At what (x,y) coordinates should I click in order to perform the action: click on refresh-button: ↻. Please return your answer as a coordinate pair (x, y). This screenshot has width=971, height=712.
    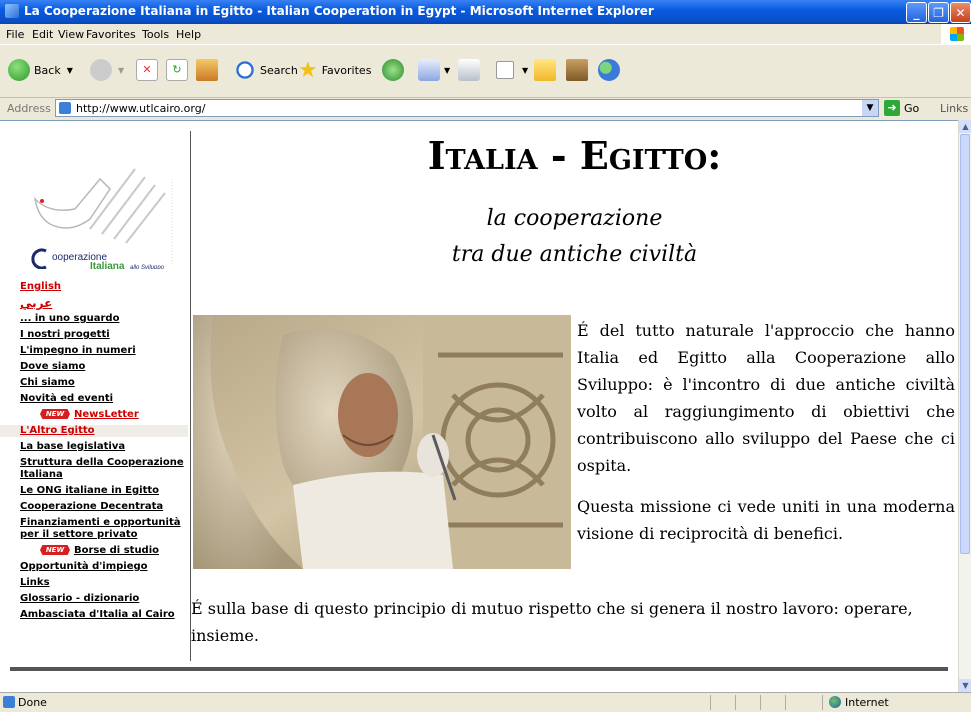
    Looking at the image, I should click on (177, 70).